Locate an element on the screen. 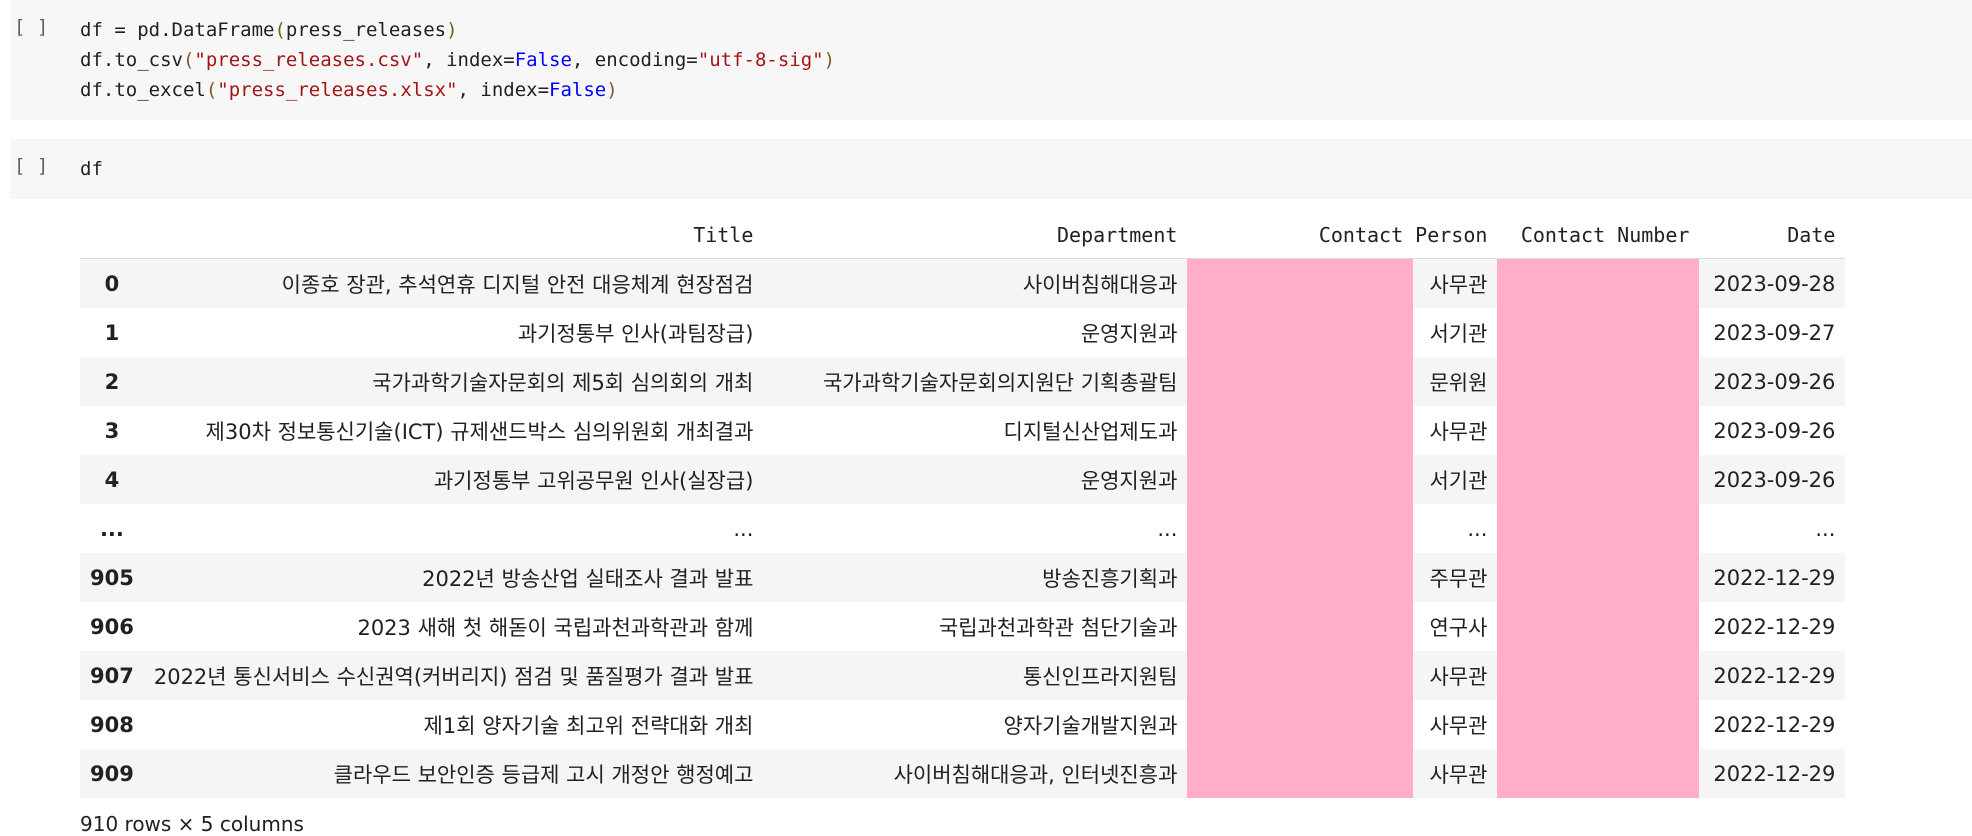 This screenshot has height=836, width=1972. table-row: 1 과기정통부 인사(과팀장급) 운영지원과 서기관 2023-09-27 is located at coordinates (963, 332).